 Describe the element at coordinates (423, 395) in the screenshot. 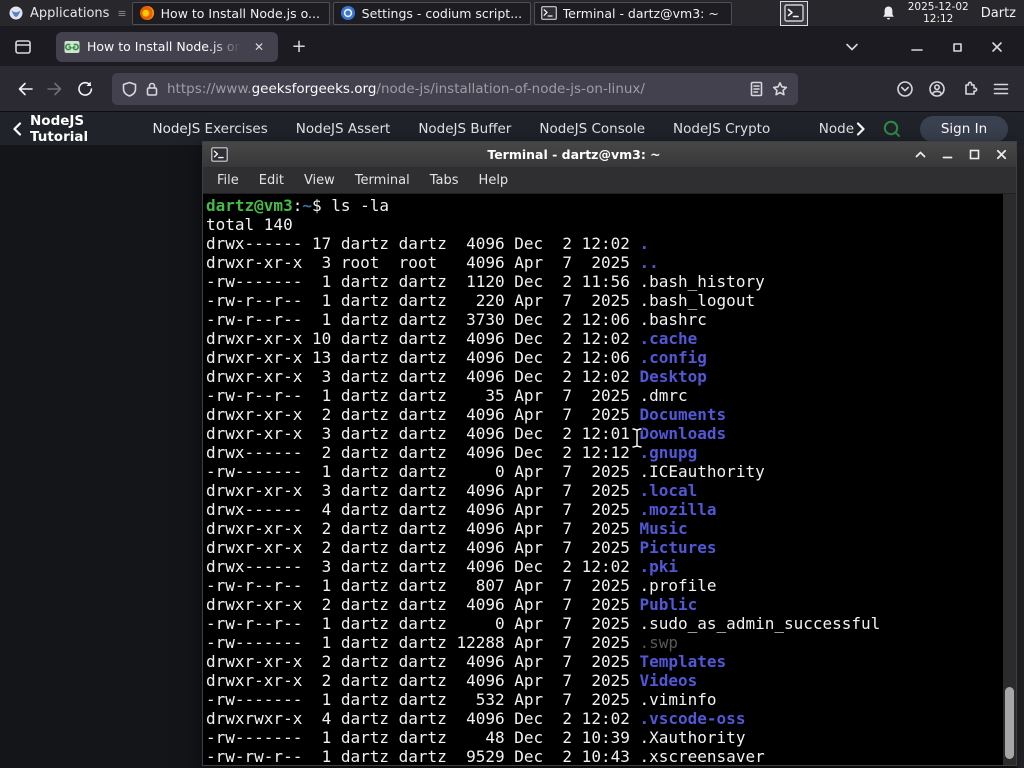

I see `row-meta: -rw-r--r-- 1 dartz dartz 35 Apr 7 2025` at that location.